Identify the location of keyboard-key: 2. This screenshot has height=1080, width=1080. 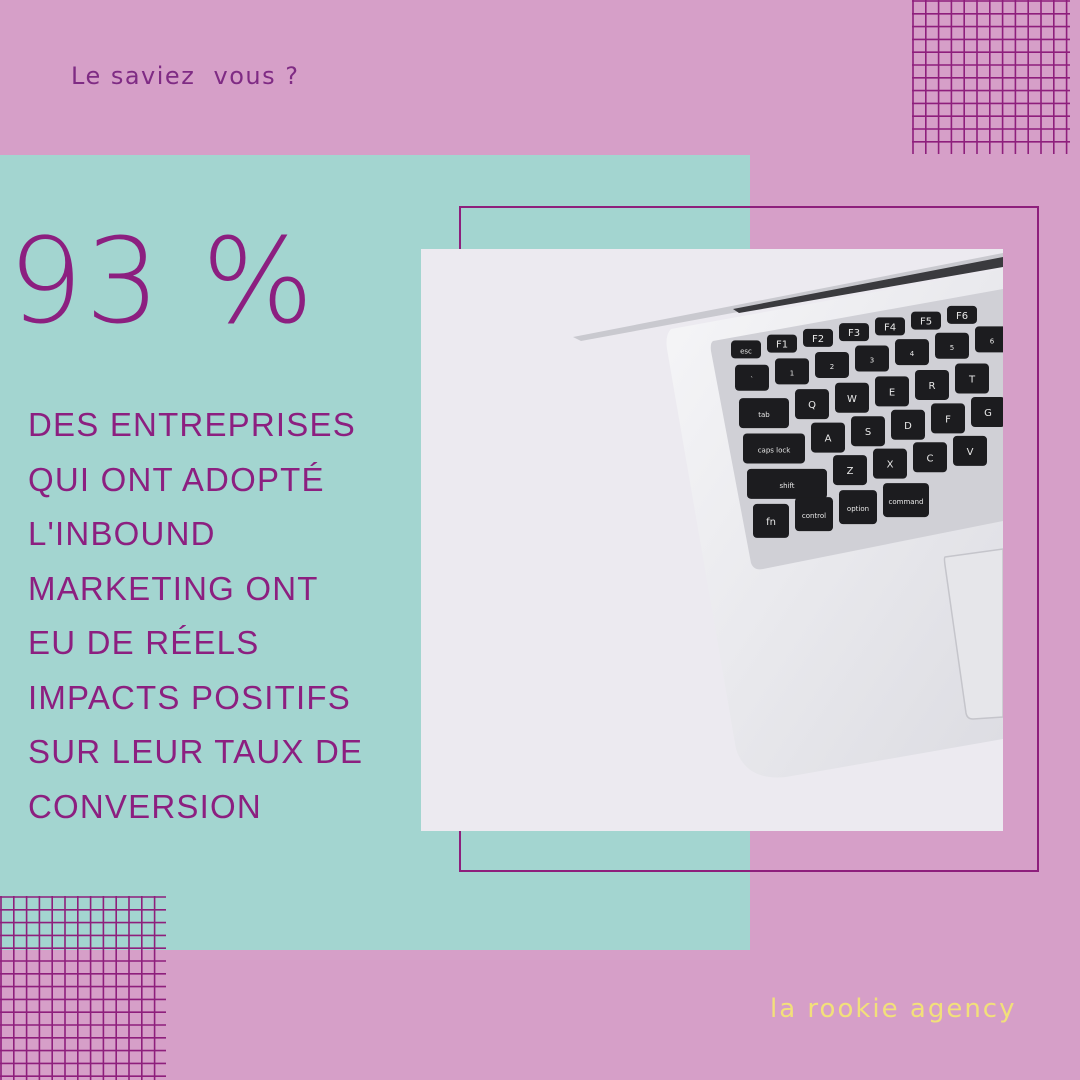
(832, 364).